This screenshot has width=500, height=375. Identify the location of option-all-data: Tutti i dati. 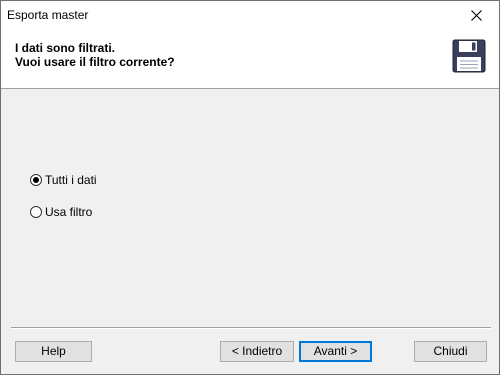
(63, 180).